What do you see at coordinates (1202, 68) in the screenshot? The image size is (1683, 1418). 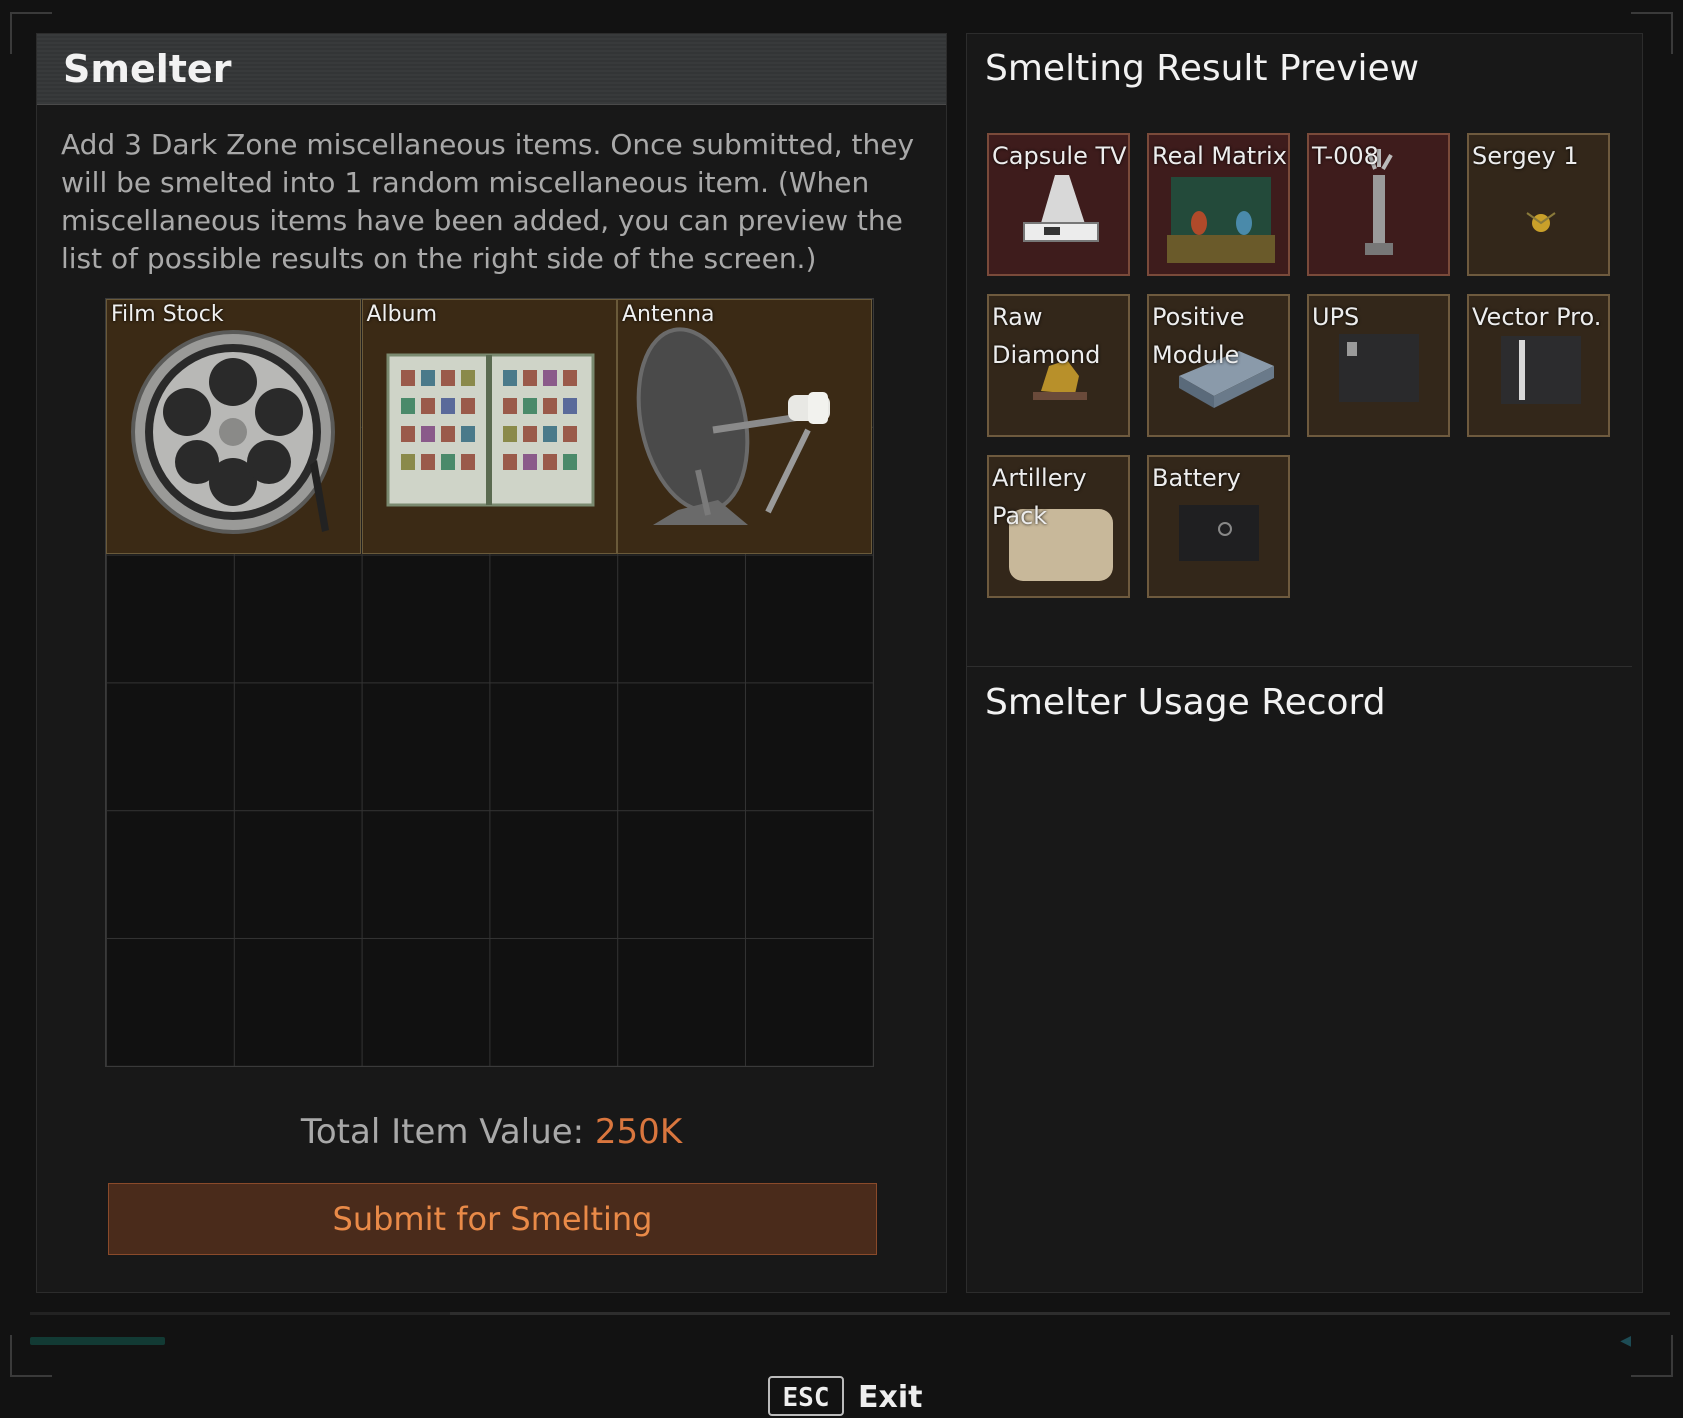 I see `preview-title: Smelting Result Preview` at bounding box center [1202, 68].